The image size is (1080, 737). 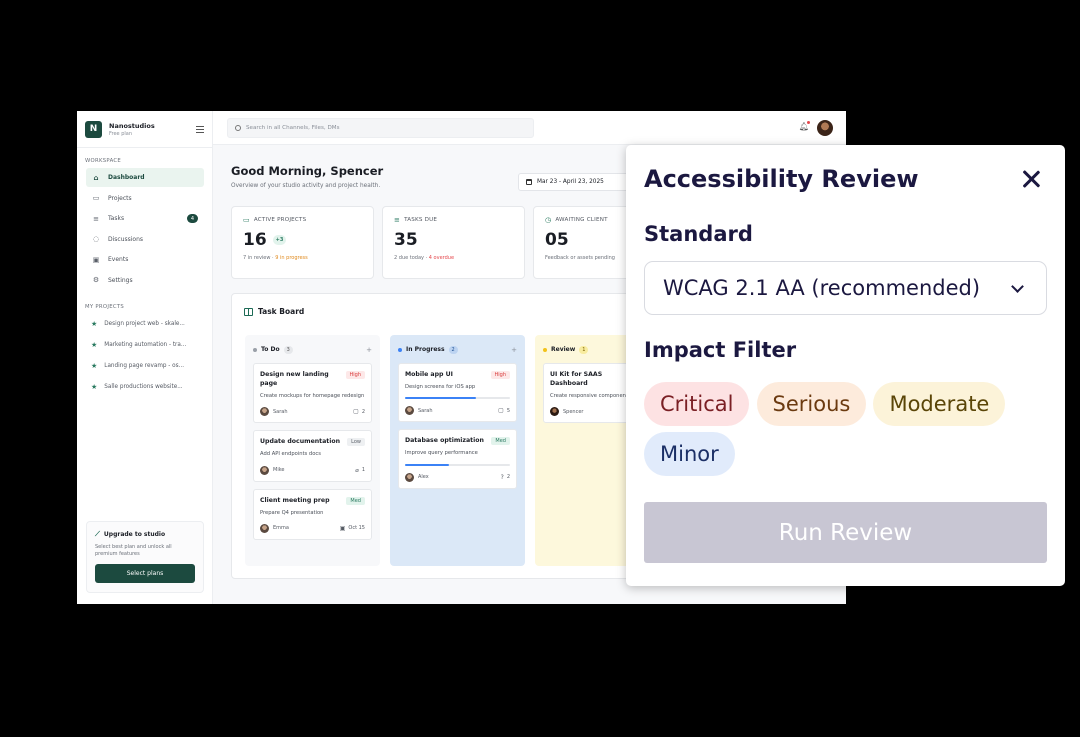 I want to click on sidebar-item-settings: ⚙ Settings, so click(x=145, y=280).